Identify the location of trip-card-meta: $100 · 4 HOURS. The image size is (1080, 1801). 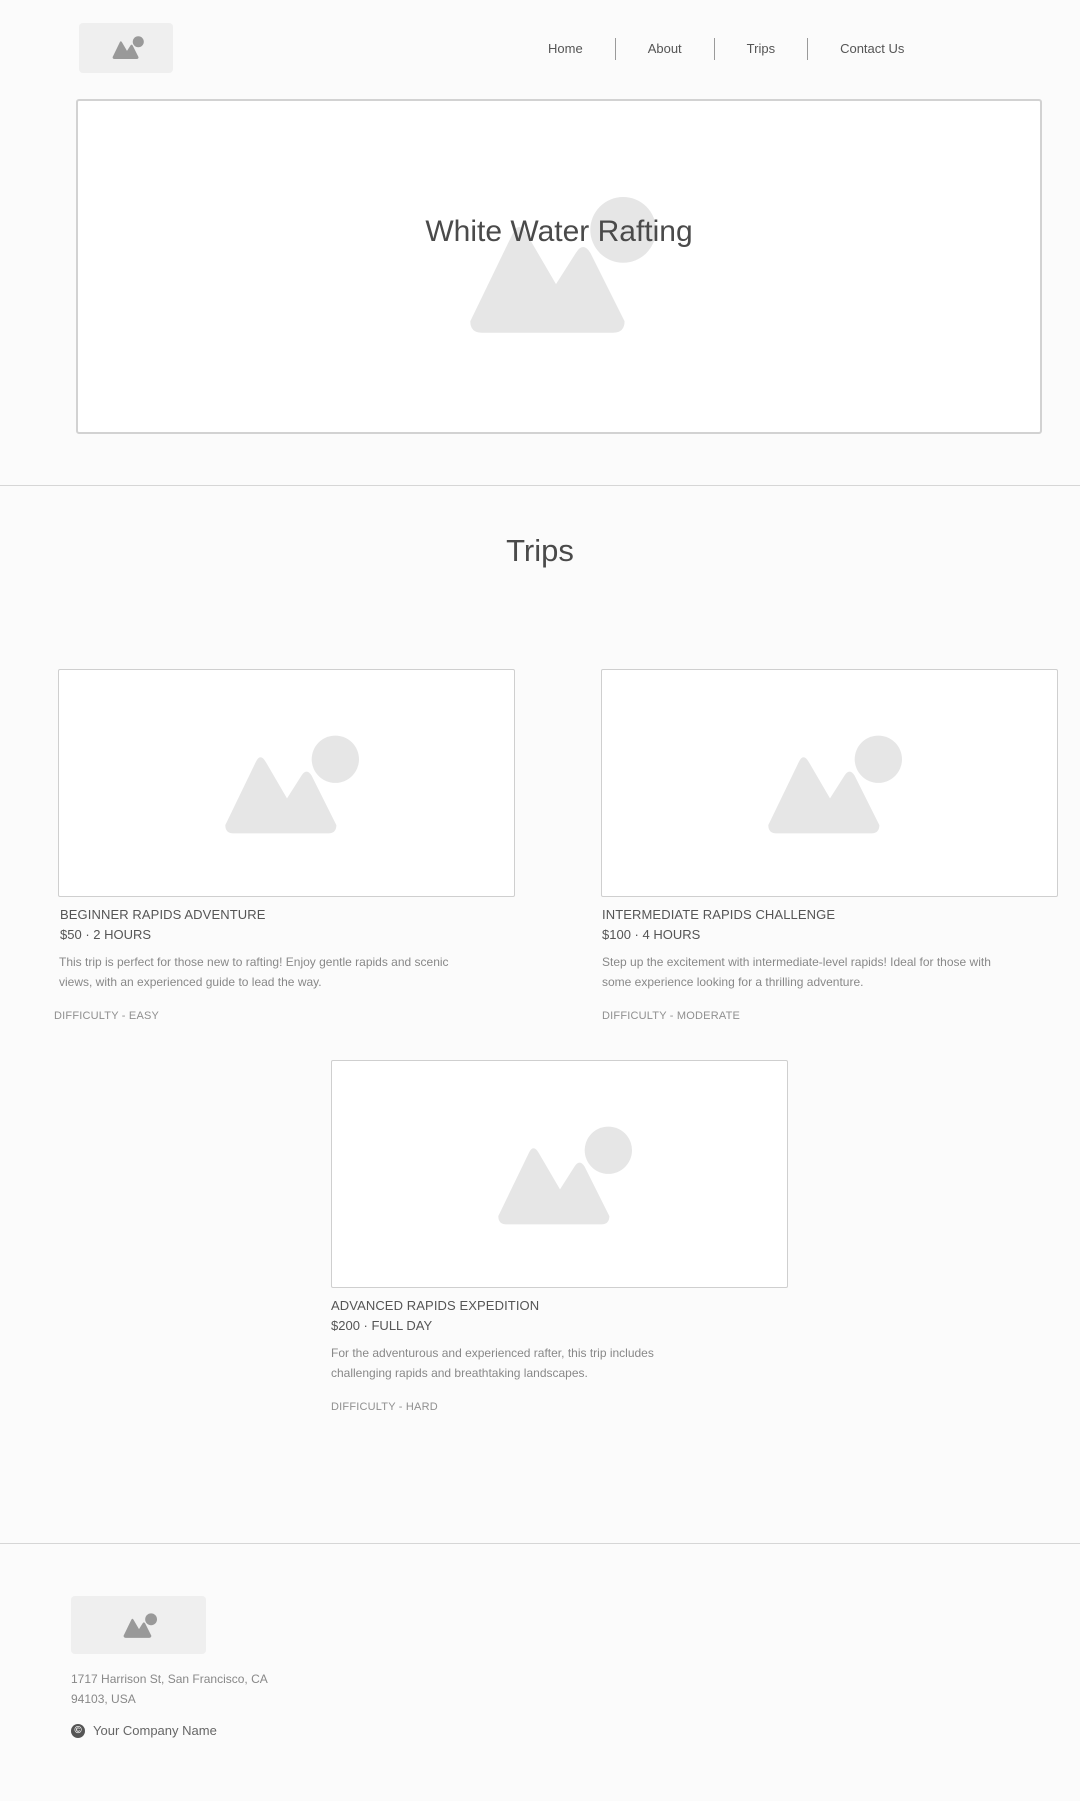
(651, 934).